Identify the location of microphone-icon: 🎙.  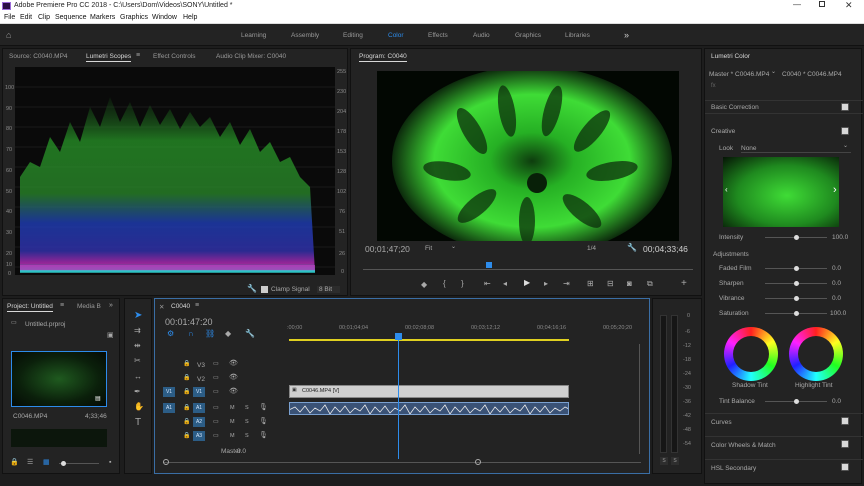
(263, 435).